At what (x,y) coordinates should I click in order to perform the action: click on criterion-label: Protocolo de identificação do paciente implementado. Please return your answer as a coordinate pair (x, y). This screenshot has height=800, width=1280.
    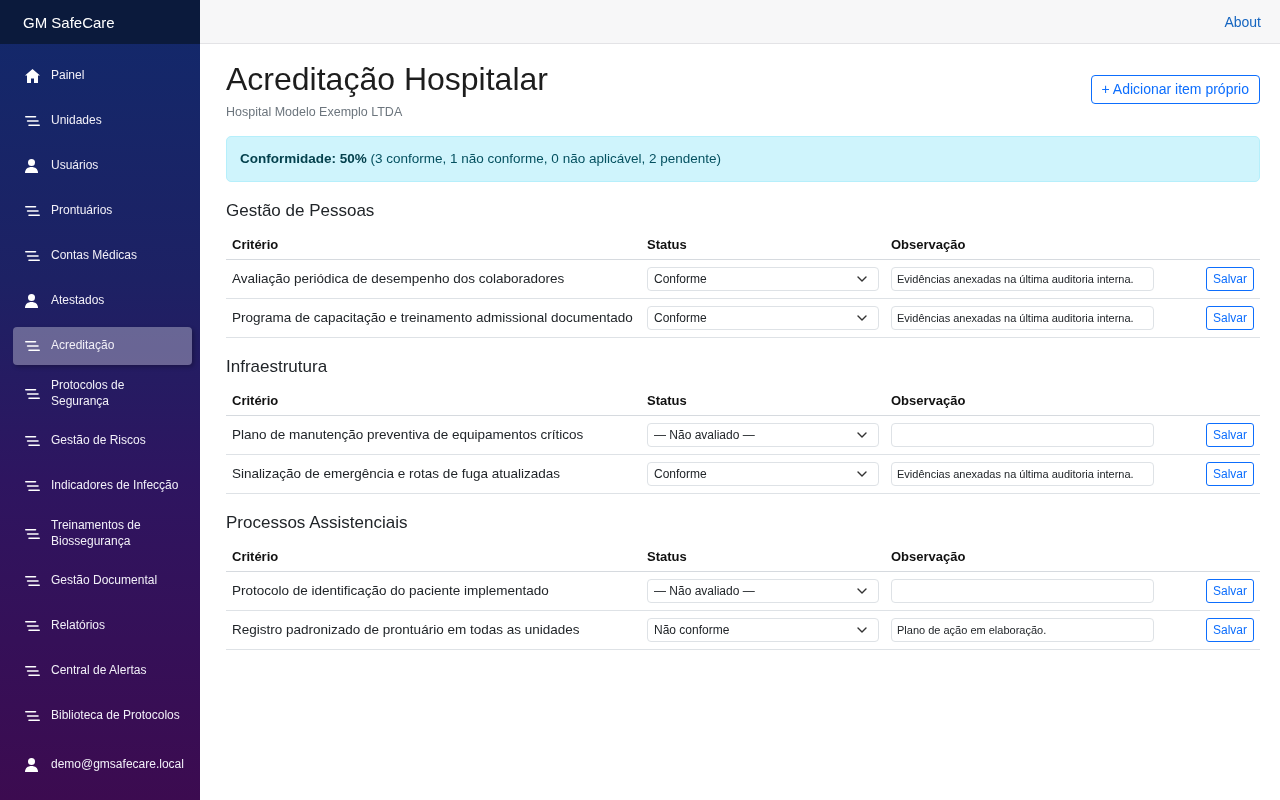
    Looking at the image, I should click on (390, 590).